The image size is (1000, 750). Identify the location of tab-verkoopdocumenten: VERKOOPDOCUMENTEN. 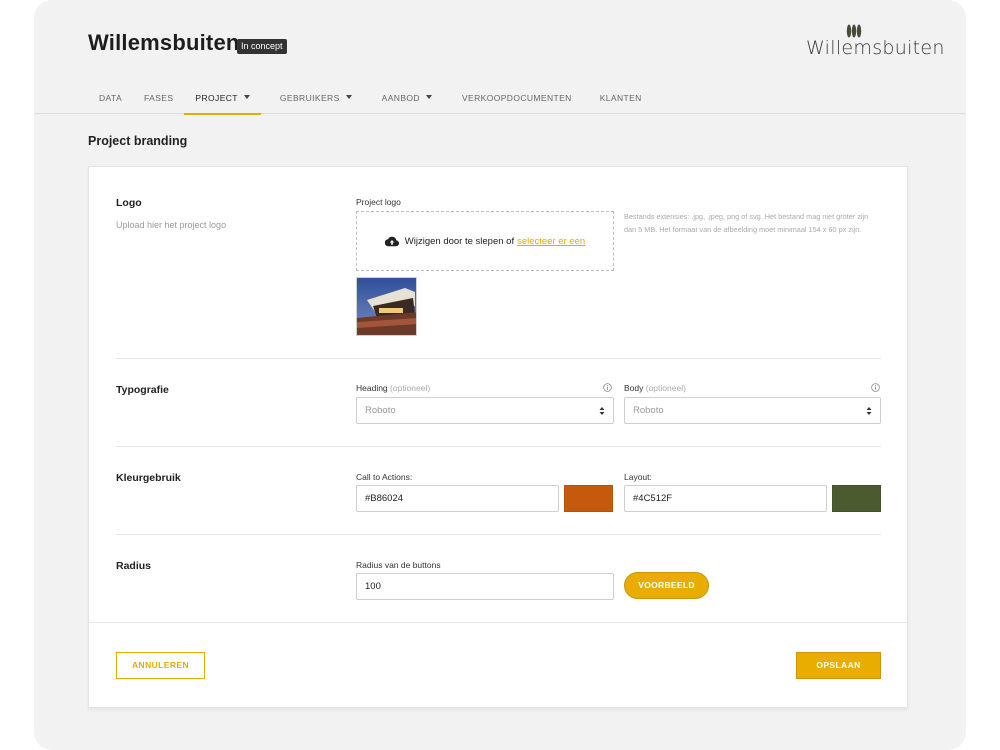
(517, 97).